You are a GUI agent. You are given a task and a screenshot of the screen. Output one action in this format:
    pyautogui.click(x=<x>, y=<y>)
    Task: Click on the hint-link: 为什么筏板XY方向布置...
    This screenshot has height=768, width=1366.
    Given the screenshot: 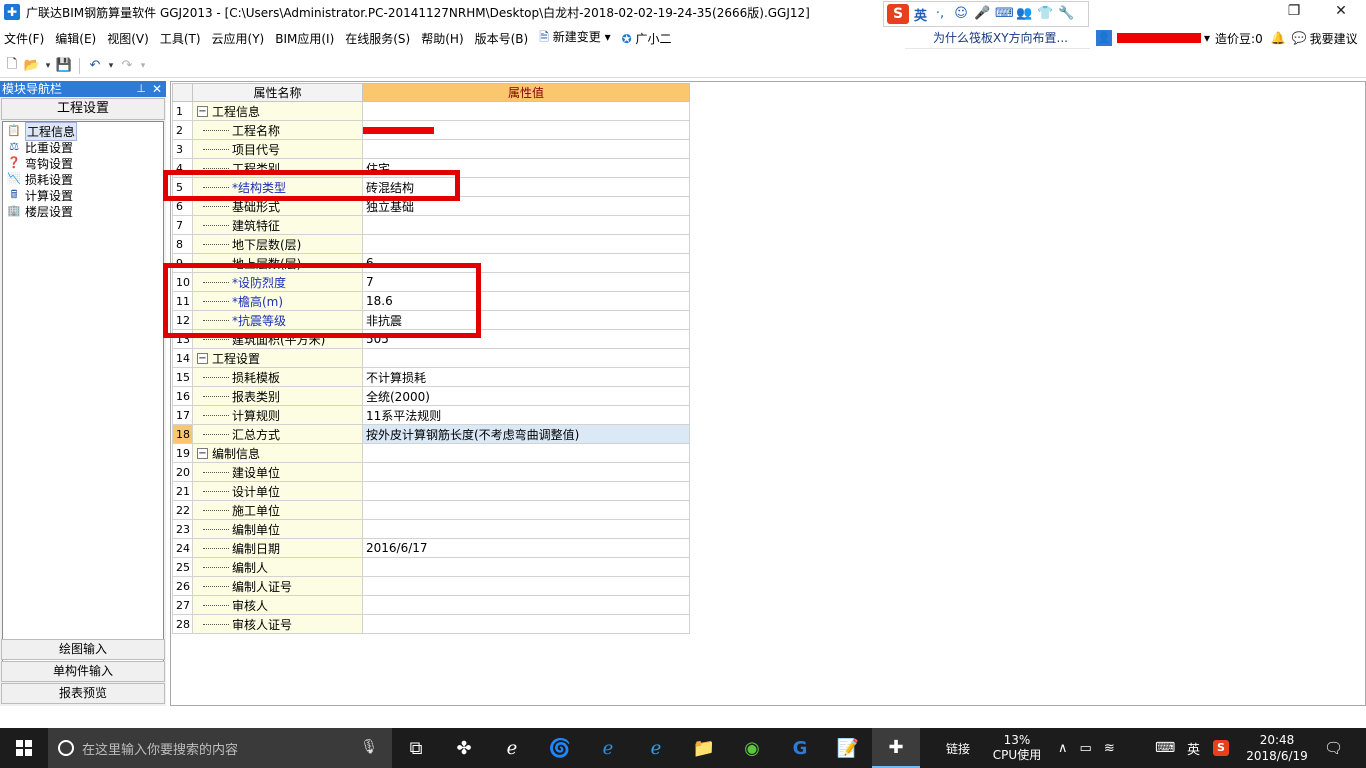 What is the action you would take?
    pyautogui.click(x=997, y=38)
    